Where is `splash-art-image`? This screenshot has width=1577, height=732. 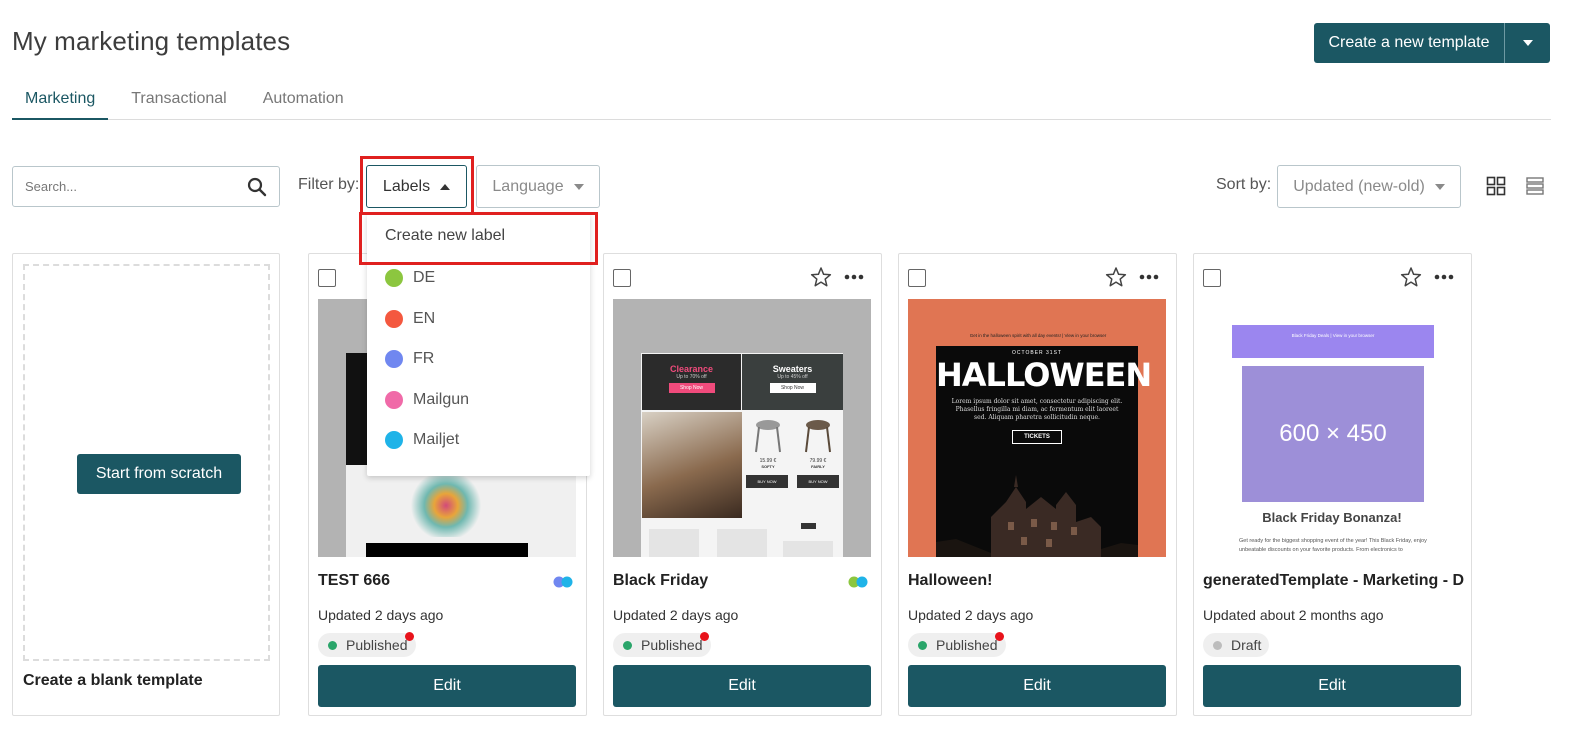
splash-art-image is located at coordinates (446, 502).